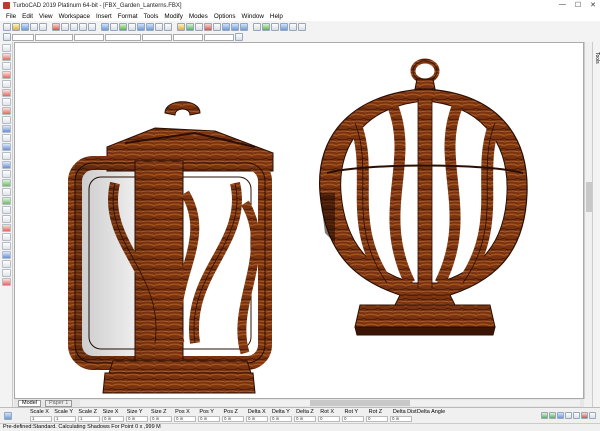  I want to click on wireframe-icon, so click(199, 26).